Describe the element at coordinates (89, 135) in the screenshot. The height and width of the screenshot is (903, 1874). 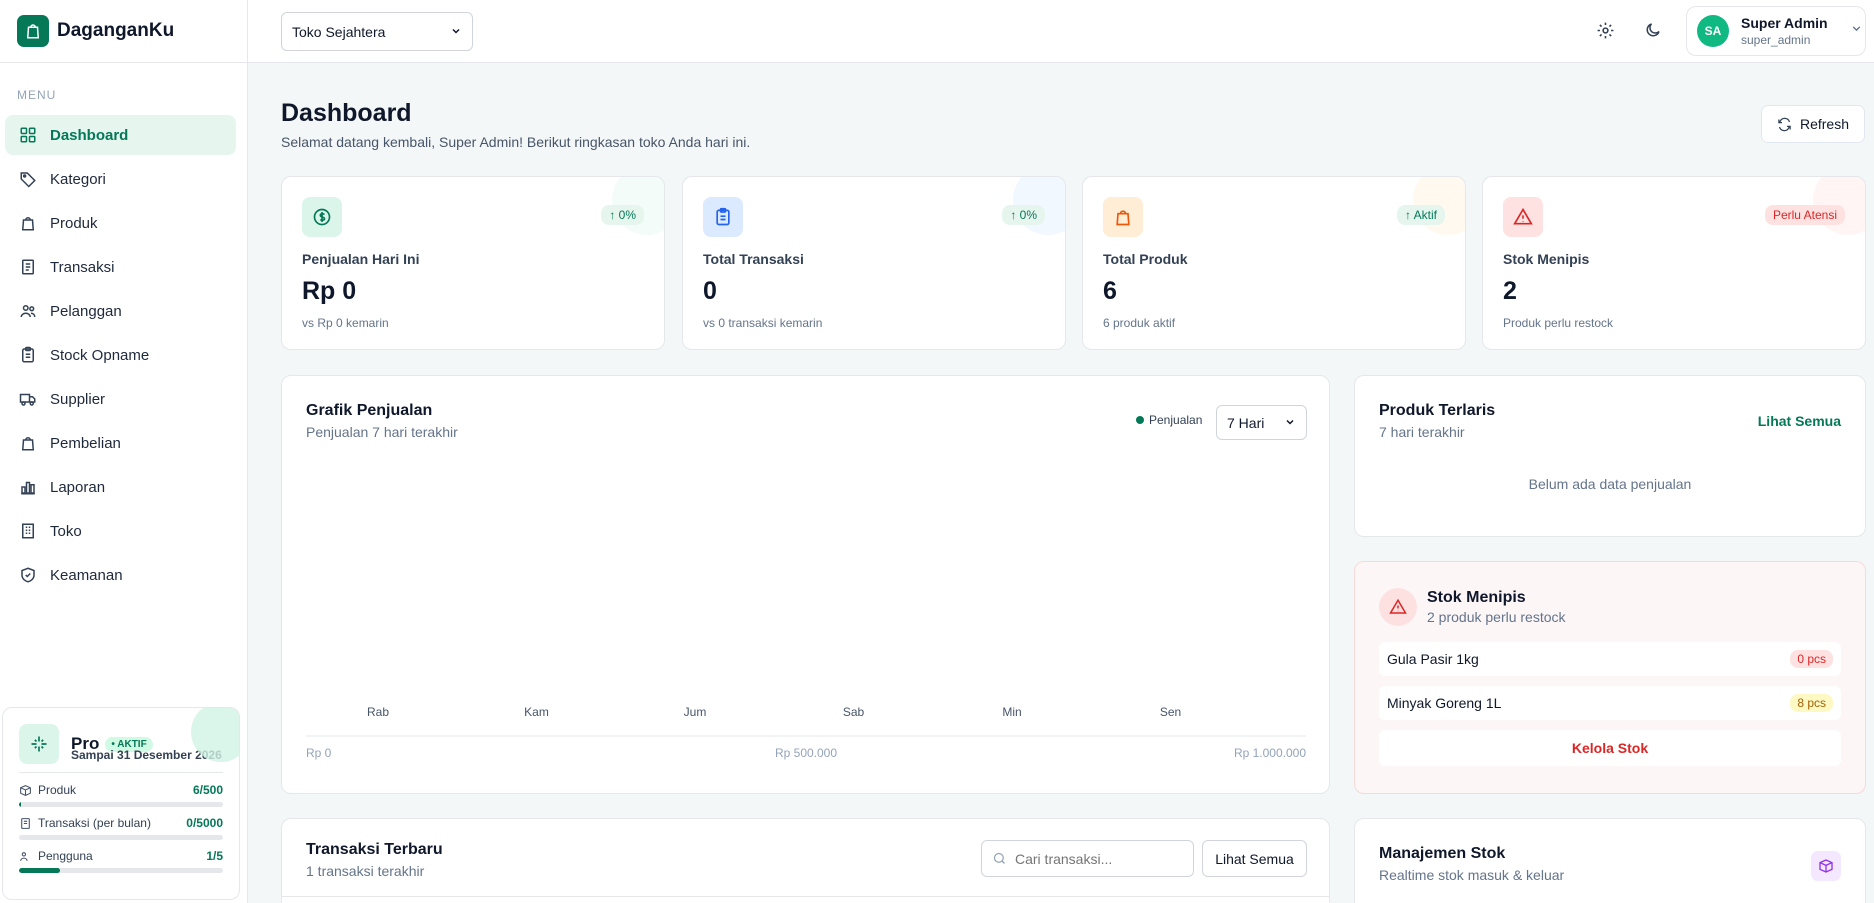
I see `sidebar-item-label: Dashboard` at that location.